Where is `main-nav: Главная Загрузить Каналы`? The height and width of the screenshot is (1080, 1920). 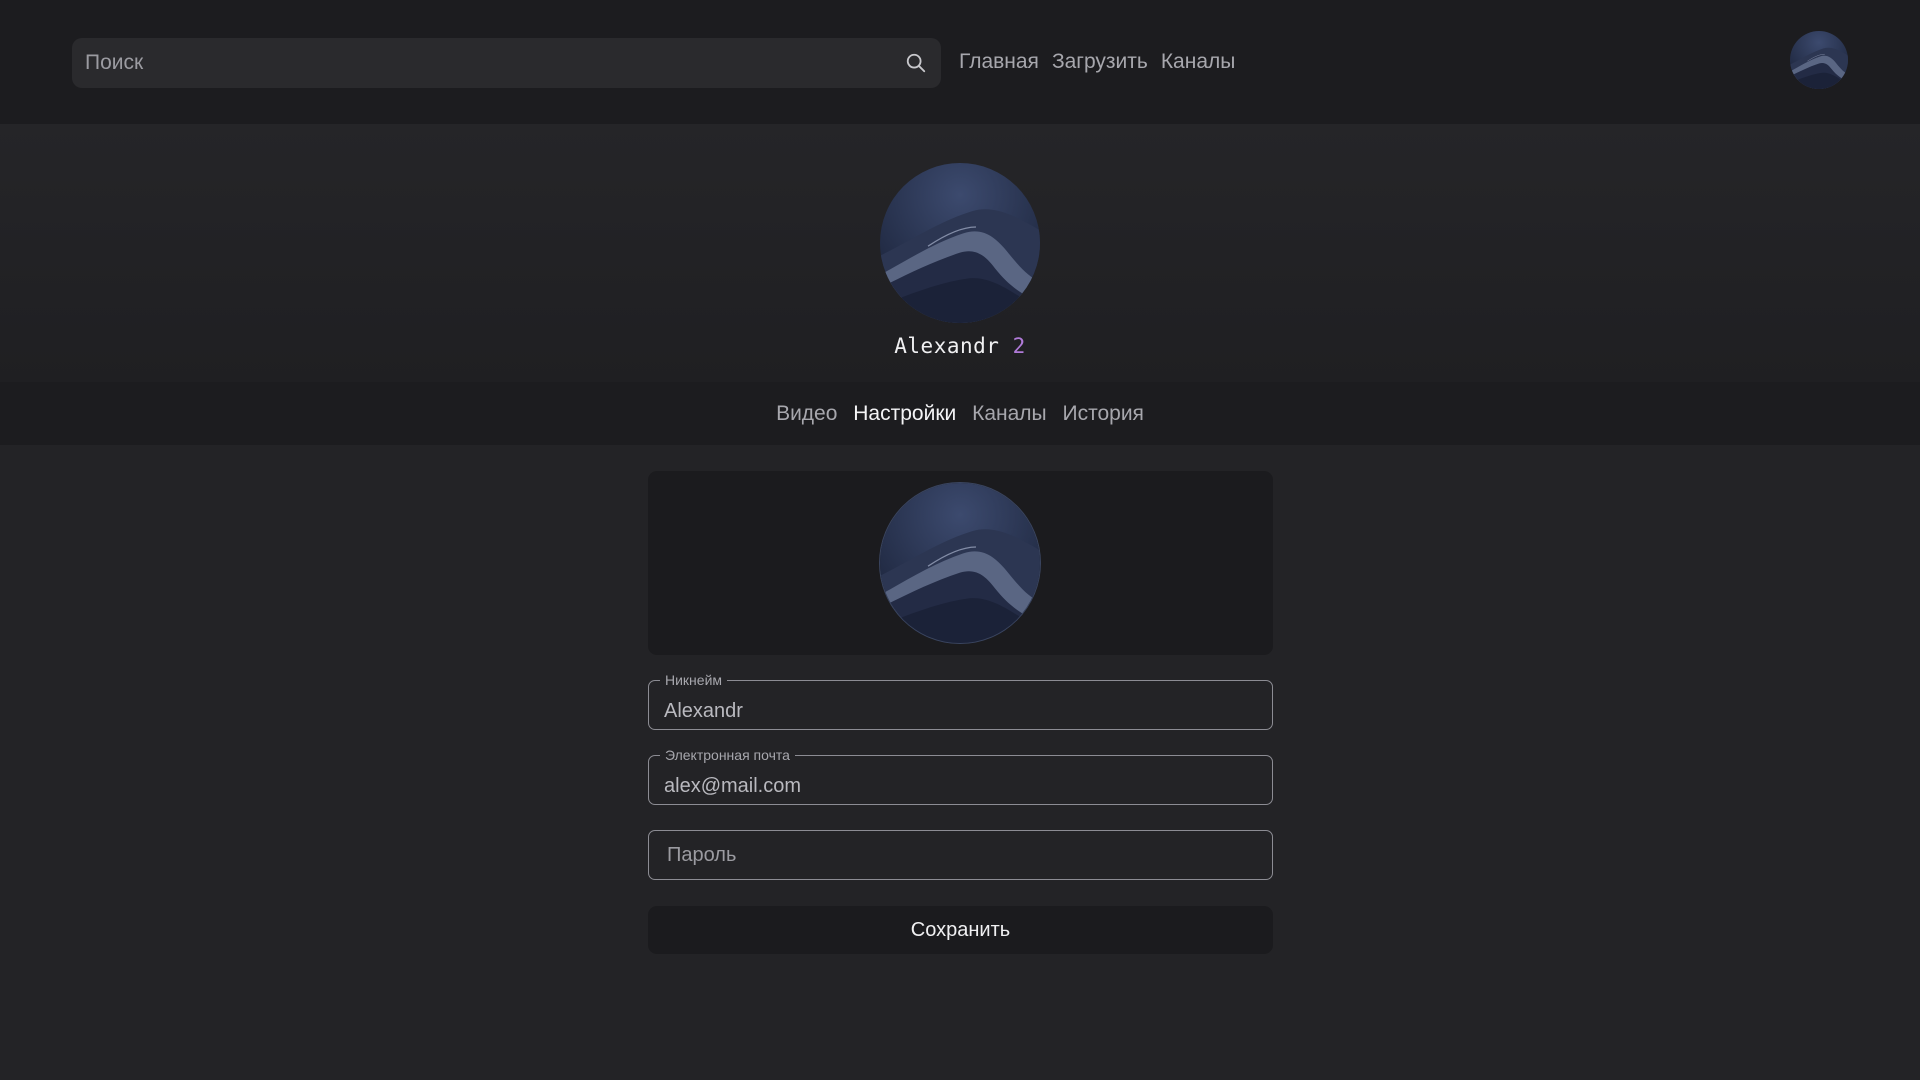
main-nav: Главная Загрузить Каналы is located at coordinates (1097, 62).